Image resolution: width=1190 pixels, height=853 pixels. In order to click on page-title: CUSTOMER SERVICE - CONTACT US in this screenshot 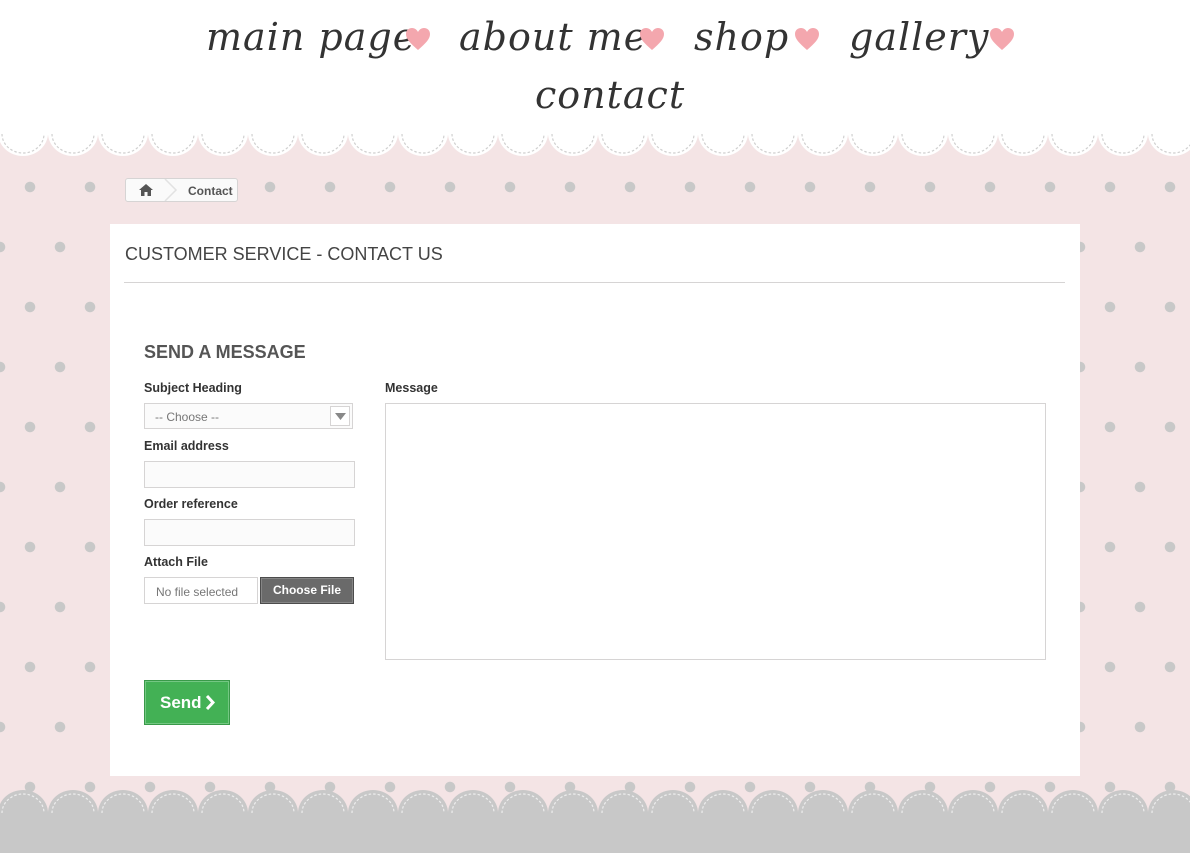, I will do `click(284, 254)`.